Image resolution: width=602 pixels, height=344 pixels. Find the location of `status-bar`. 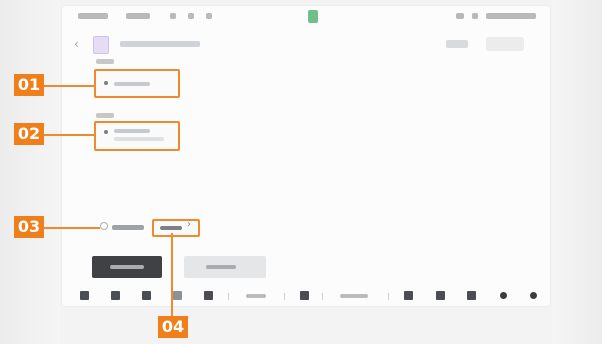

status-bar is located at coordinates (306, 17).